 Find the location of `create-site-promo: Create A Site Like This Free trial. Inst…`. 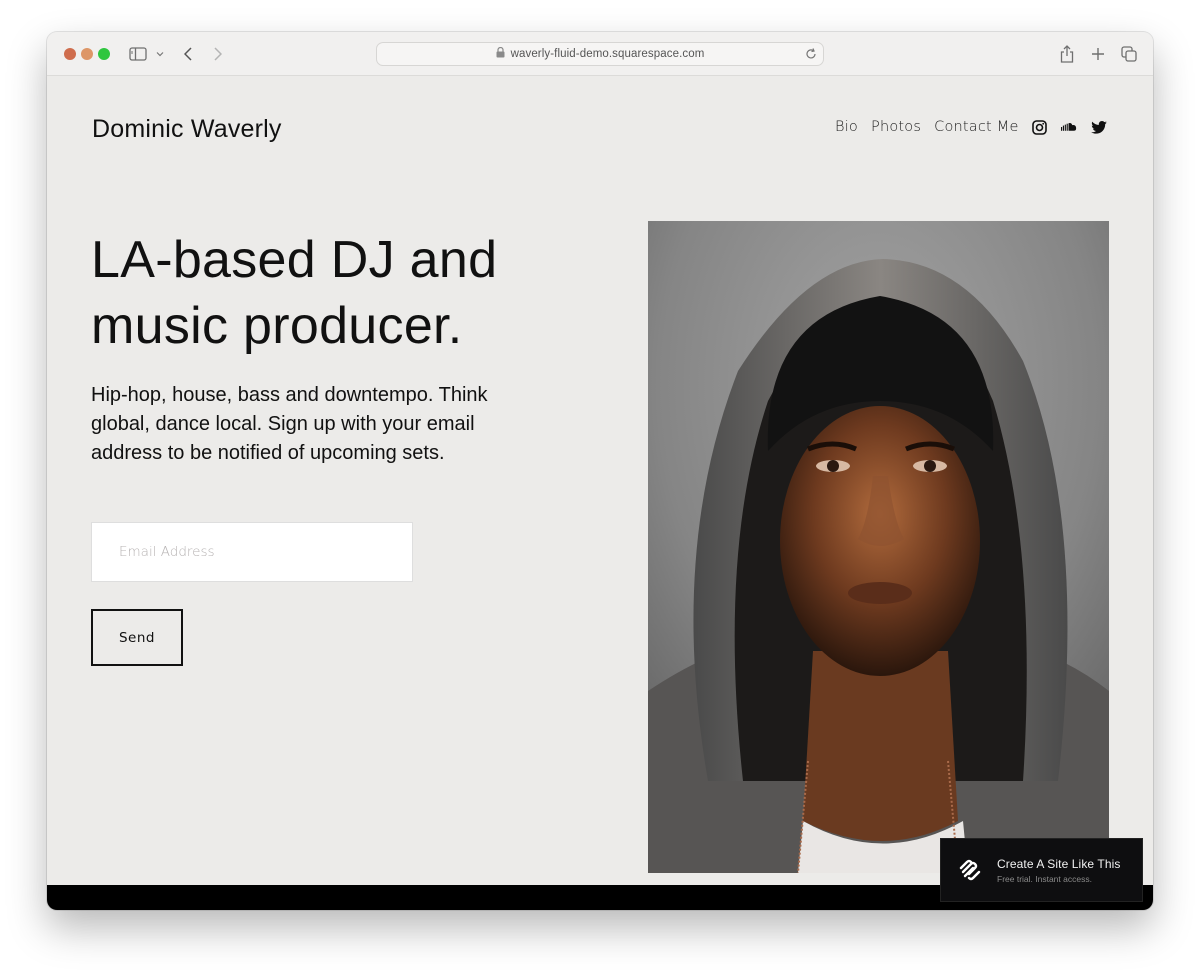

create-site-promo: Create A Site Like This Free trial. Inst… is located at coordinates (1041, 870).